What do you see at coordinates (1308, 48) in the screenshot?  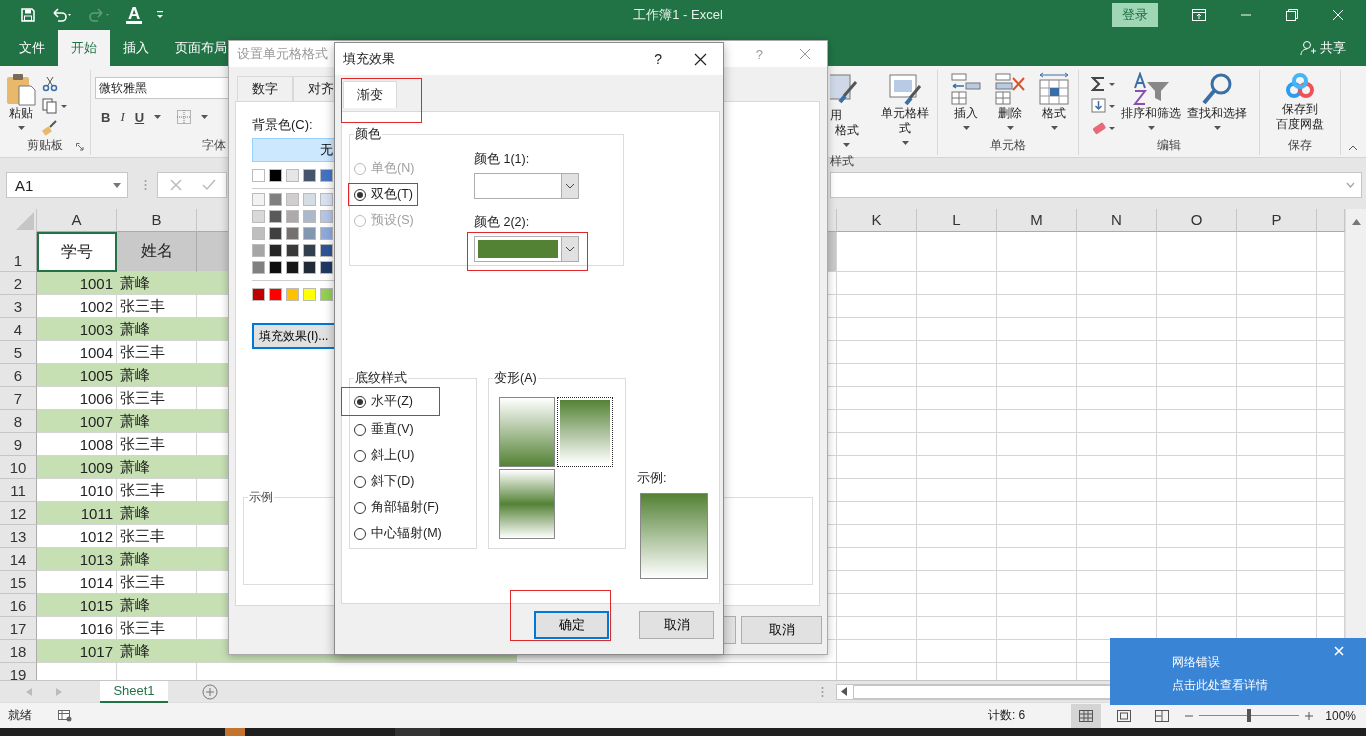 I see `person-add-icon` at bounding box center [1308, 48].